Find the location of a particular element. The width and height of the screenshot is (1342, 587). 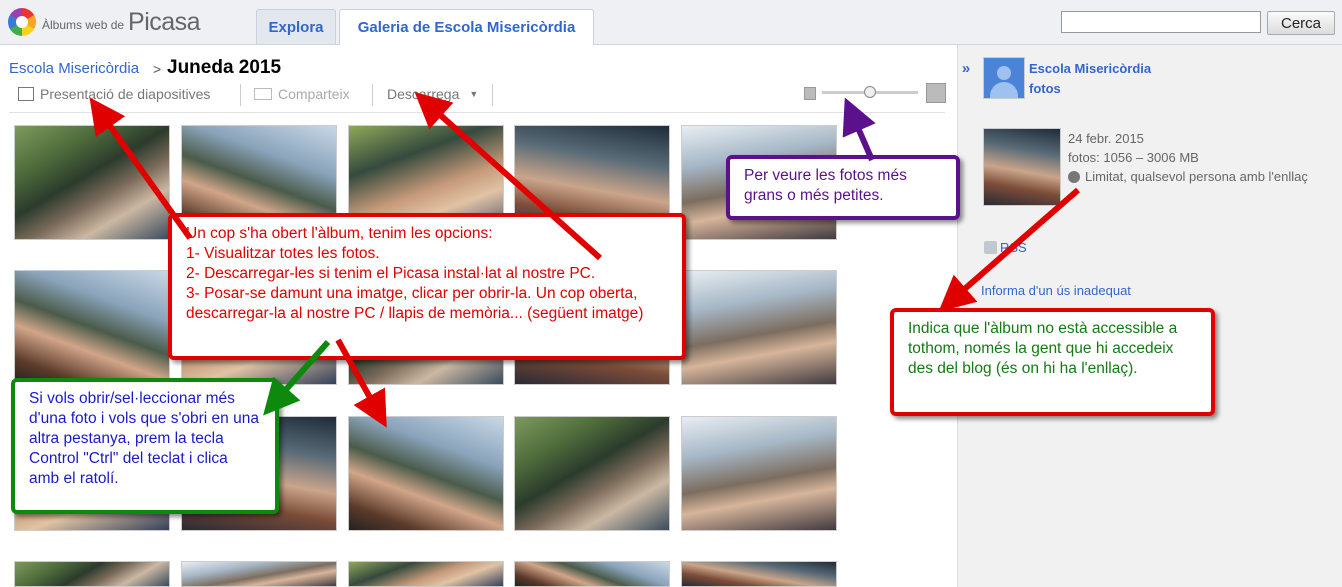

slideshow-label: Presentació de diapositives is located at coordinates (125, 94).